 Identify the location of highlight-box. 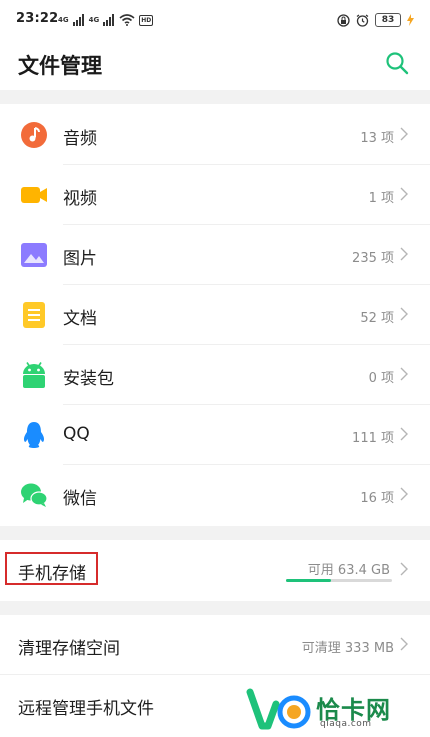
(51, 568).